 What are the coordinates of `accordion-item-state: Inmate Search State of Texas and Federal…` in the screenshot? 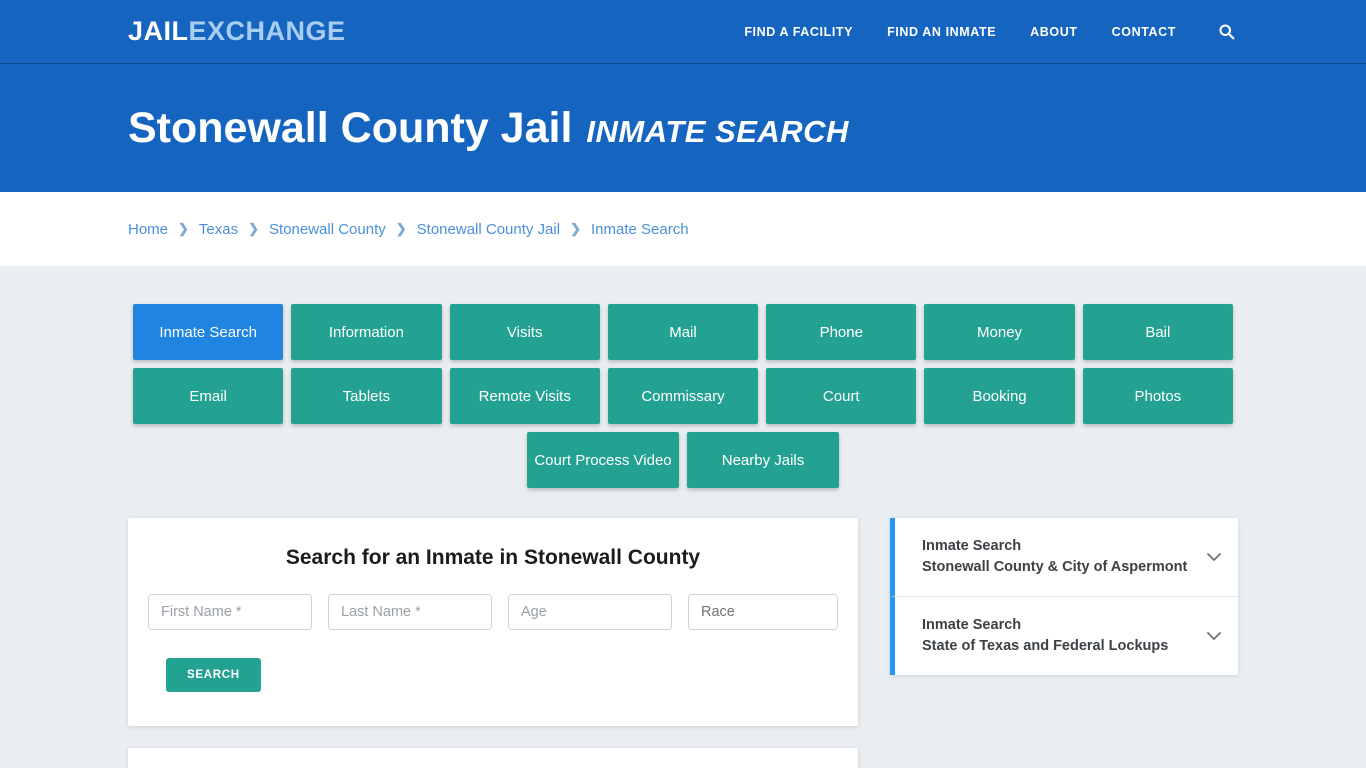 It's located at (1064, 636).